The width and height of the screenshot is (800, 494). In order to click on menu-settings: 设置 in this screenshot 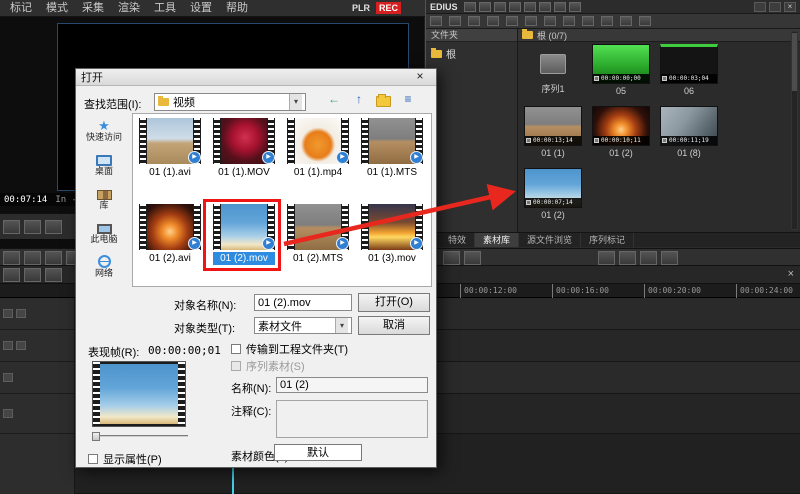, I will do `click(201, 8)`.